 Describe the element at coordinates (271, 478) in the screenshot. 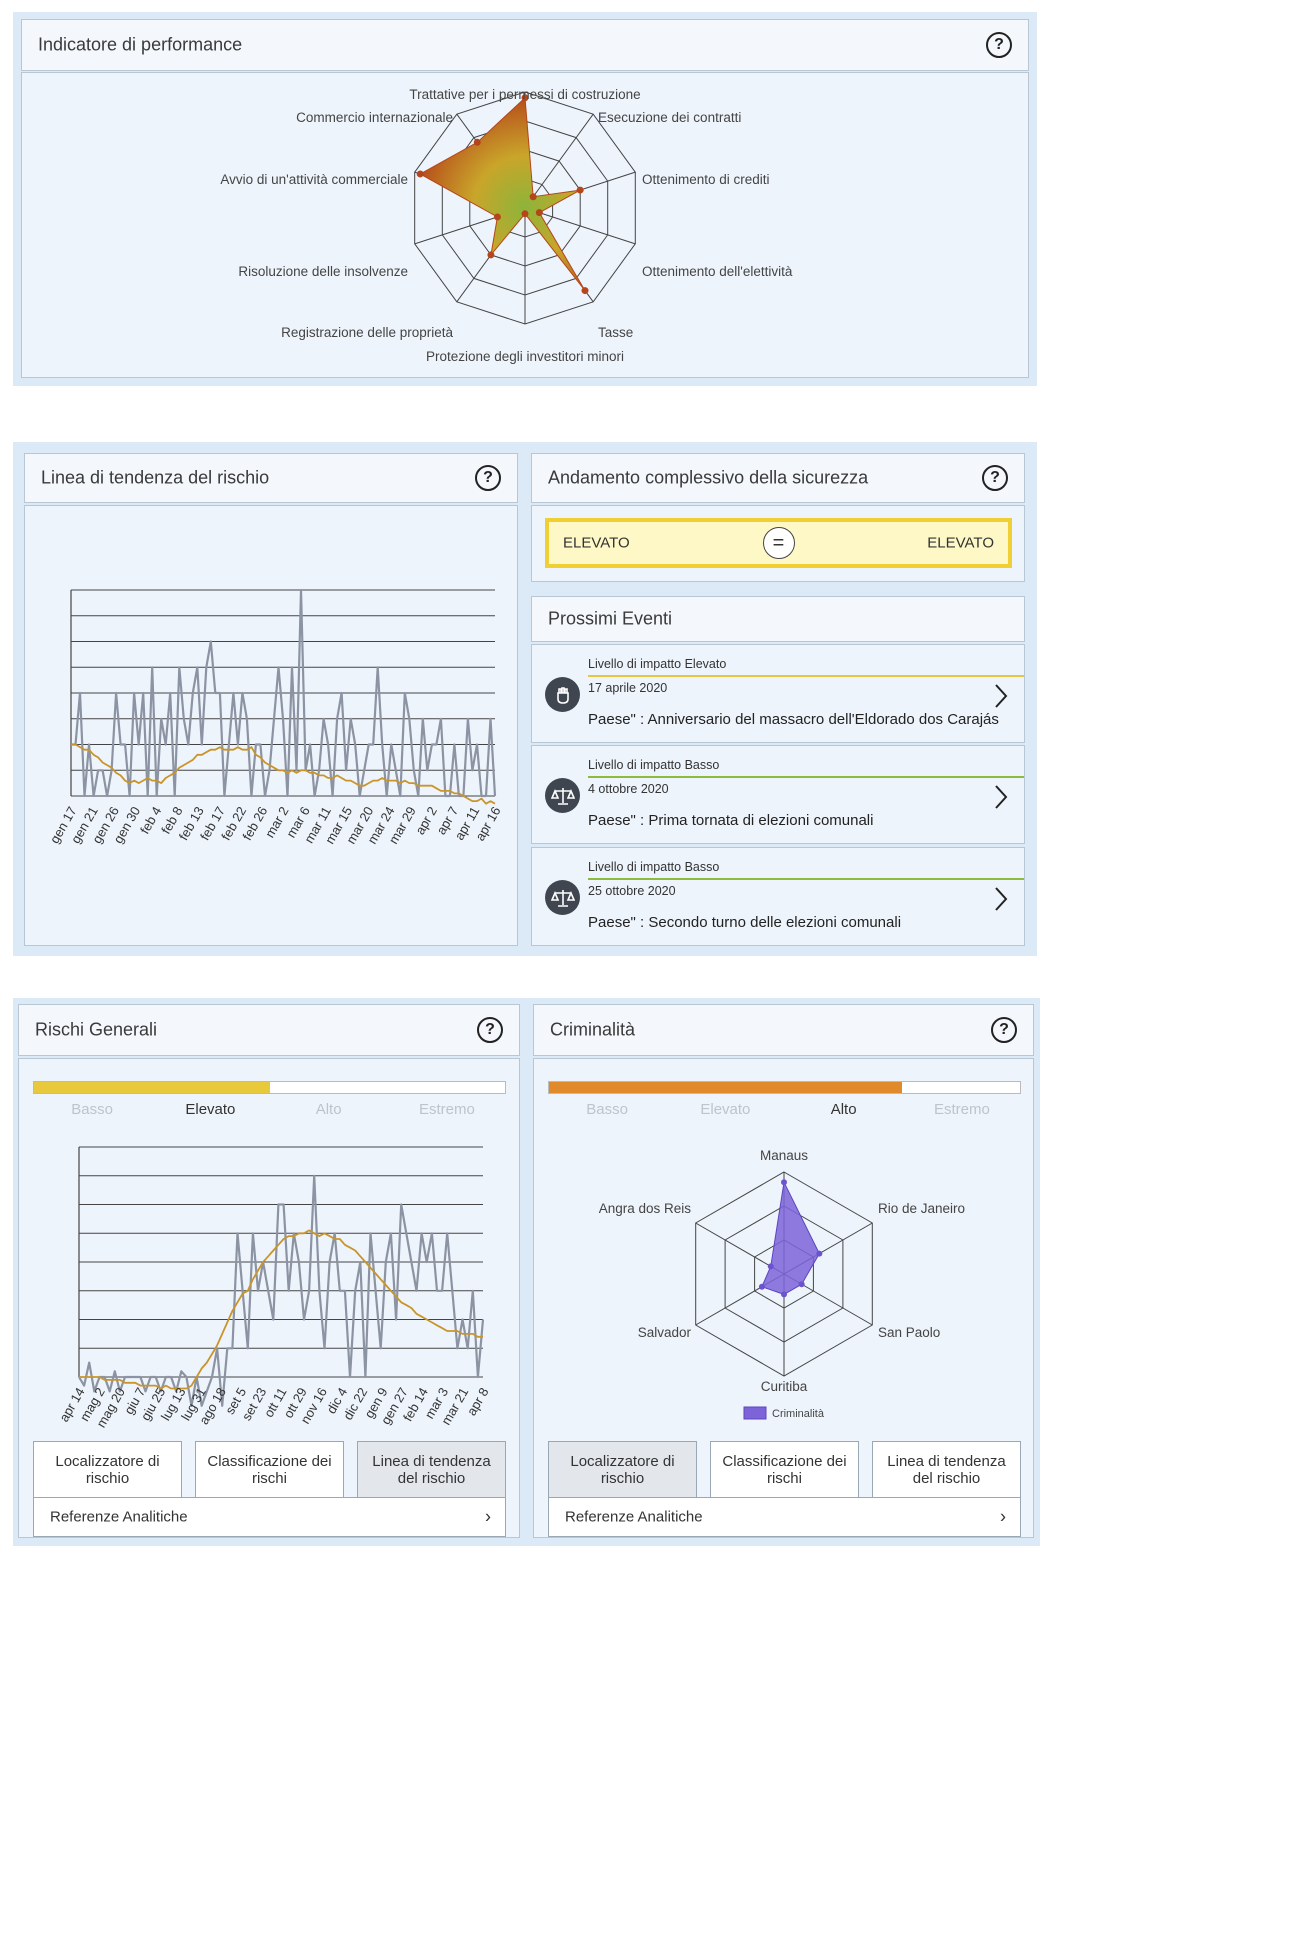

I see `trend-header: Linea di tendenza del rischio ?` at that location.